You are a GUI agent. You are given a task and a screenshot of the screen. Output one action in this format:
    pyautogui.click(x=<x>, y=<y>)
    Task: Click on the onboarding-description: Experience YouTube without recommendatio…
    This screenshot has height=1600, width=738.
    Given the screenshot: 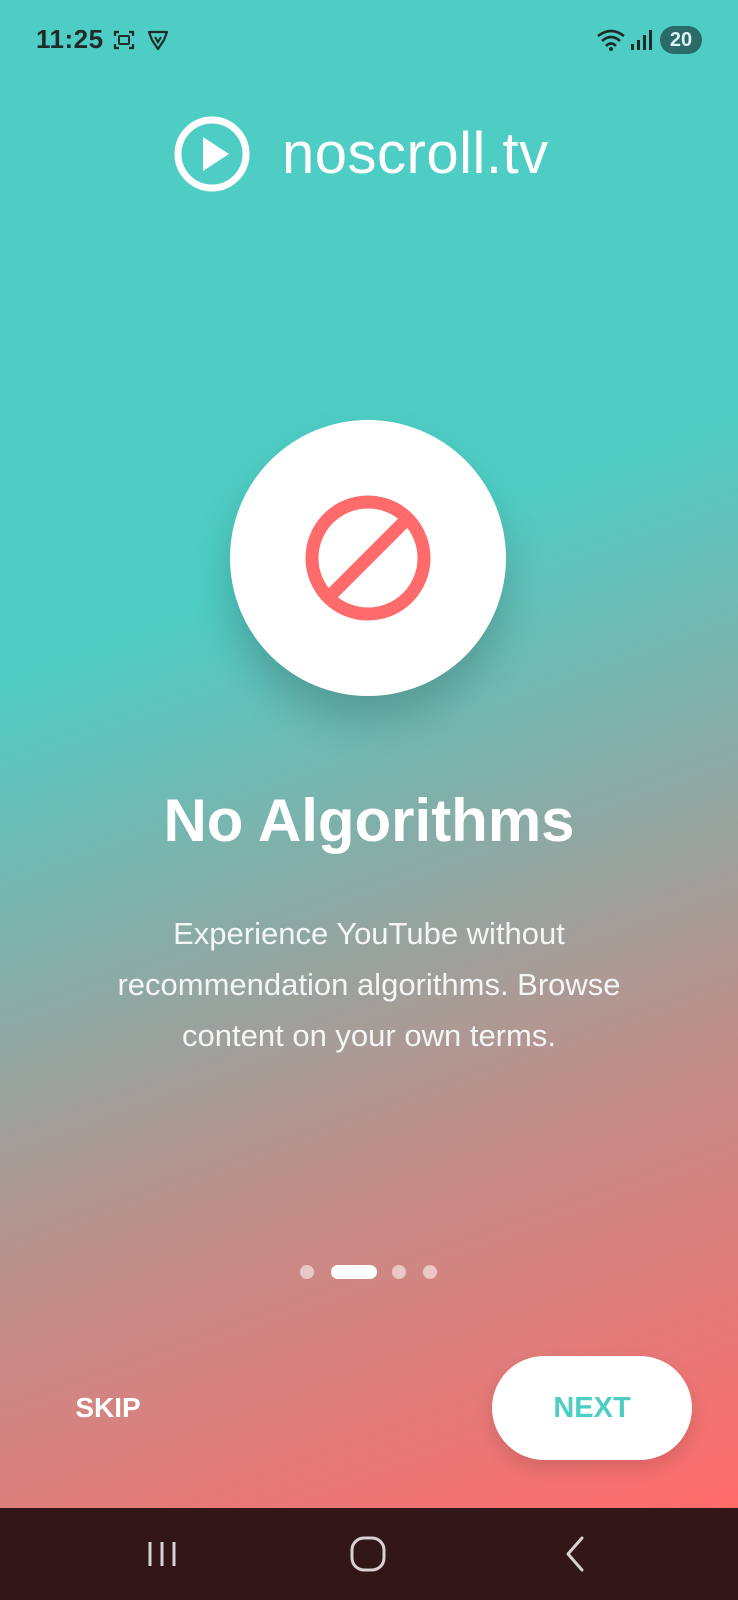 What is the action you would take?
    pyautogui.click(x=369, y=984)
    